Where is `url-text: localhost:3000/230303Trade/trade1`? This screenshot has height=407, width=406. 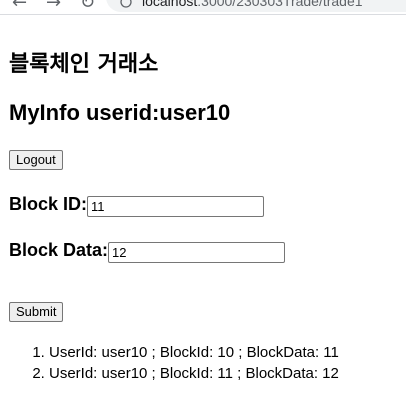 url-text: localhost:3000/230303Trade/trade1 is located at coordinates (252, 4).